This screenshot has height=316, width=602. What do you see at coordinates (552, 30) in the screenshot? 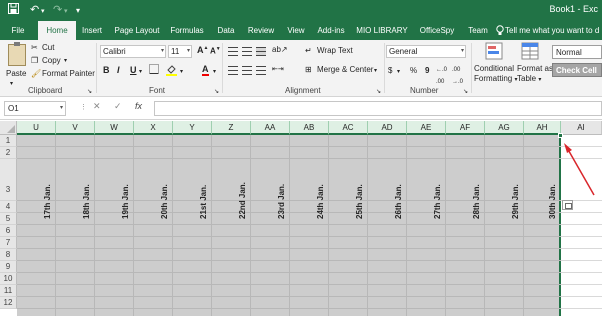
I see `tell-me-search: Tell me what you want to d` at bounding box center [552, 30].